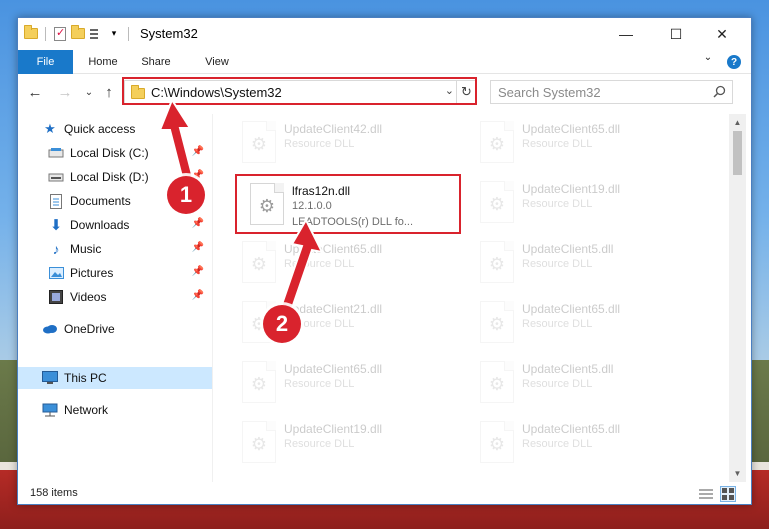  Describe the element at coordinates (737, 122) in the screenshot. I see `scroll-up-icon: ▲` at that location.